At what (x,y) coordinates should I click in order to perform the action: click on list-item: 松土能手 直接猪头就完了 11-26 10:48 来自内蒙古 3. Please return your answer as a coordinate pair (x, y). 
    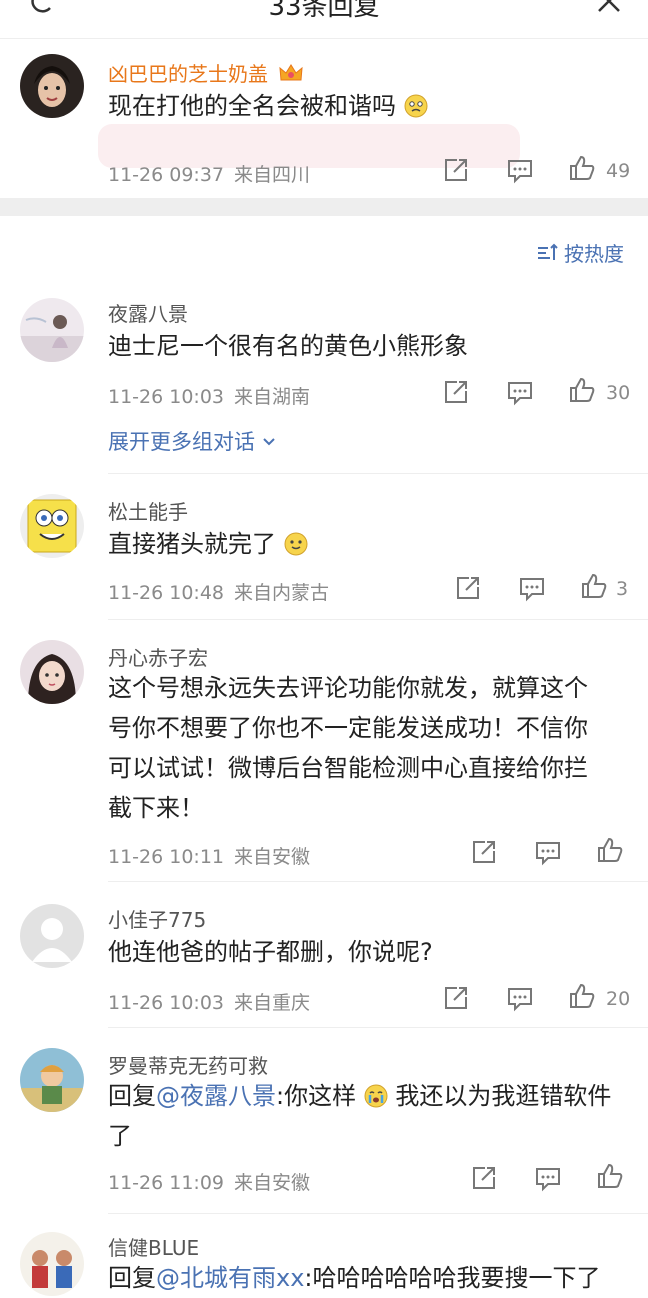
    Looking at the image, I should click on (324, 547).